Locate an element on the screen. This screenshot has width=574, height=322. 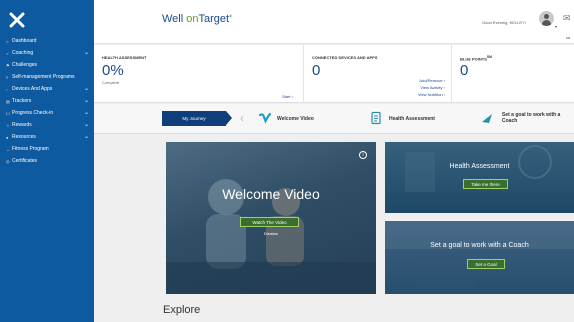
health-assessment-tile: Health Assessment Take me there is located at coordinates (479, 177).